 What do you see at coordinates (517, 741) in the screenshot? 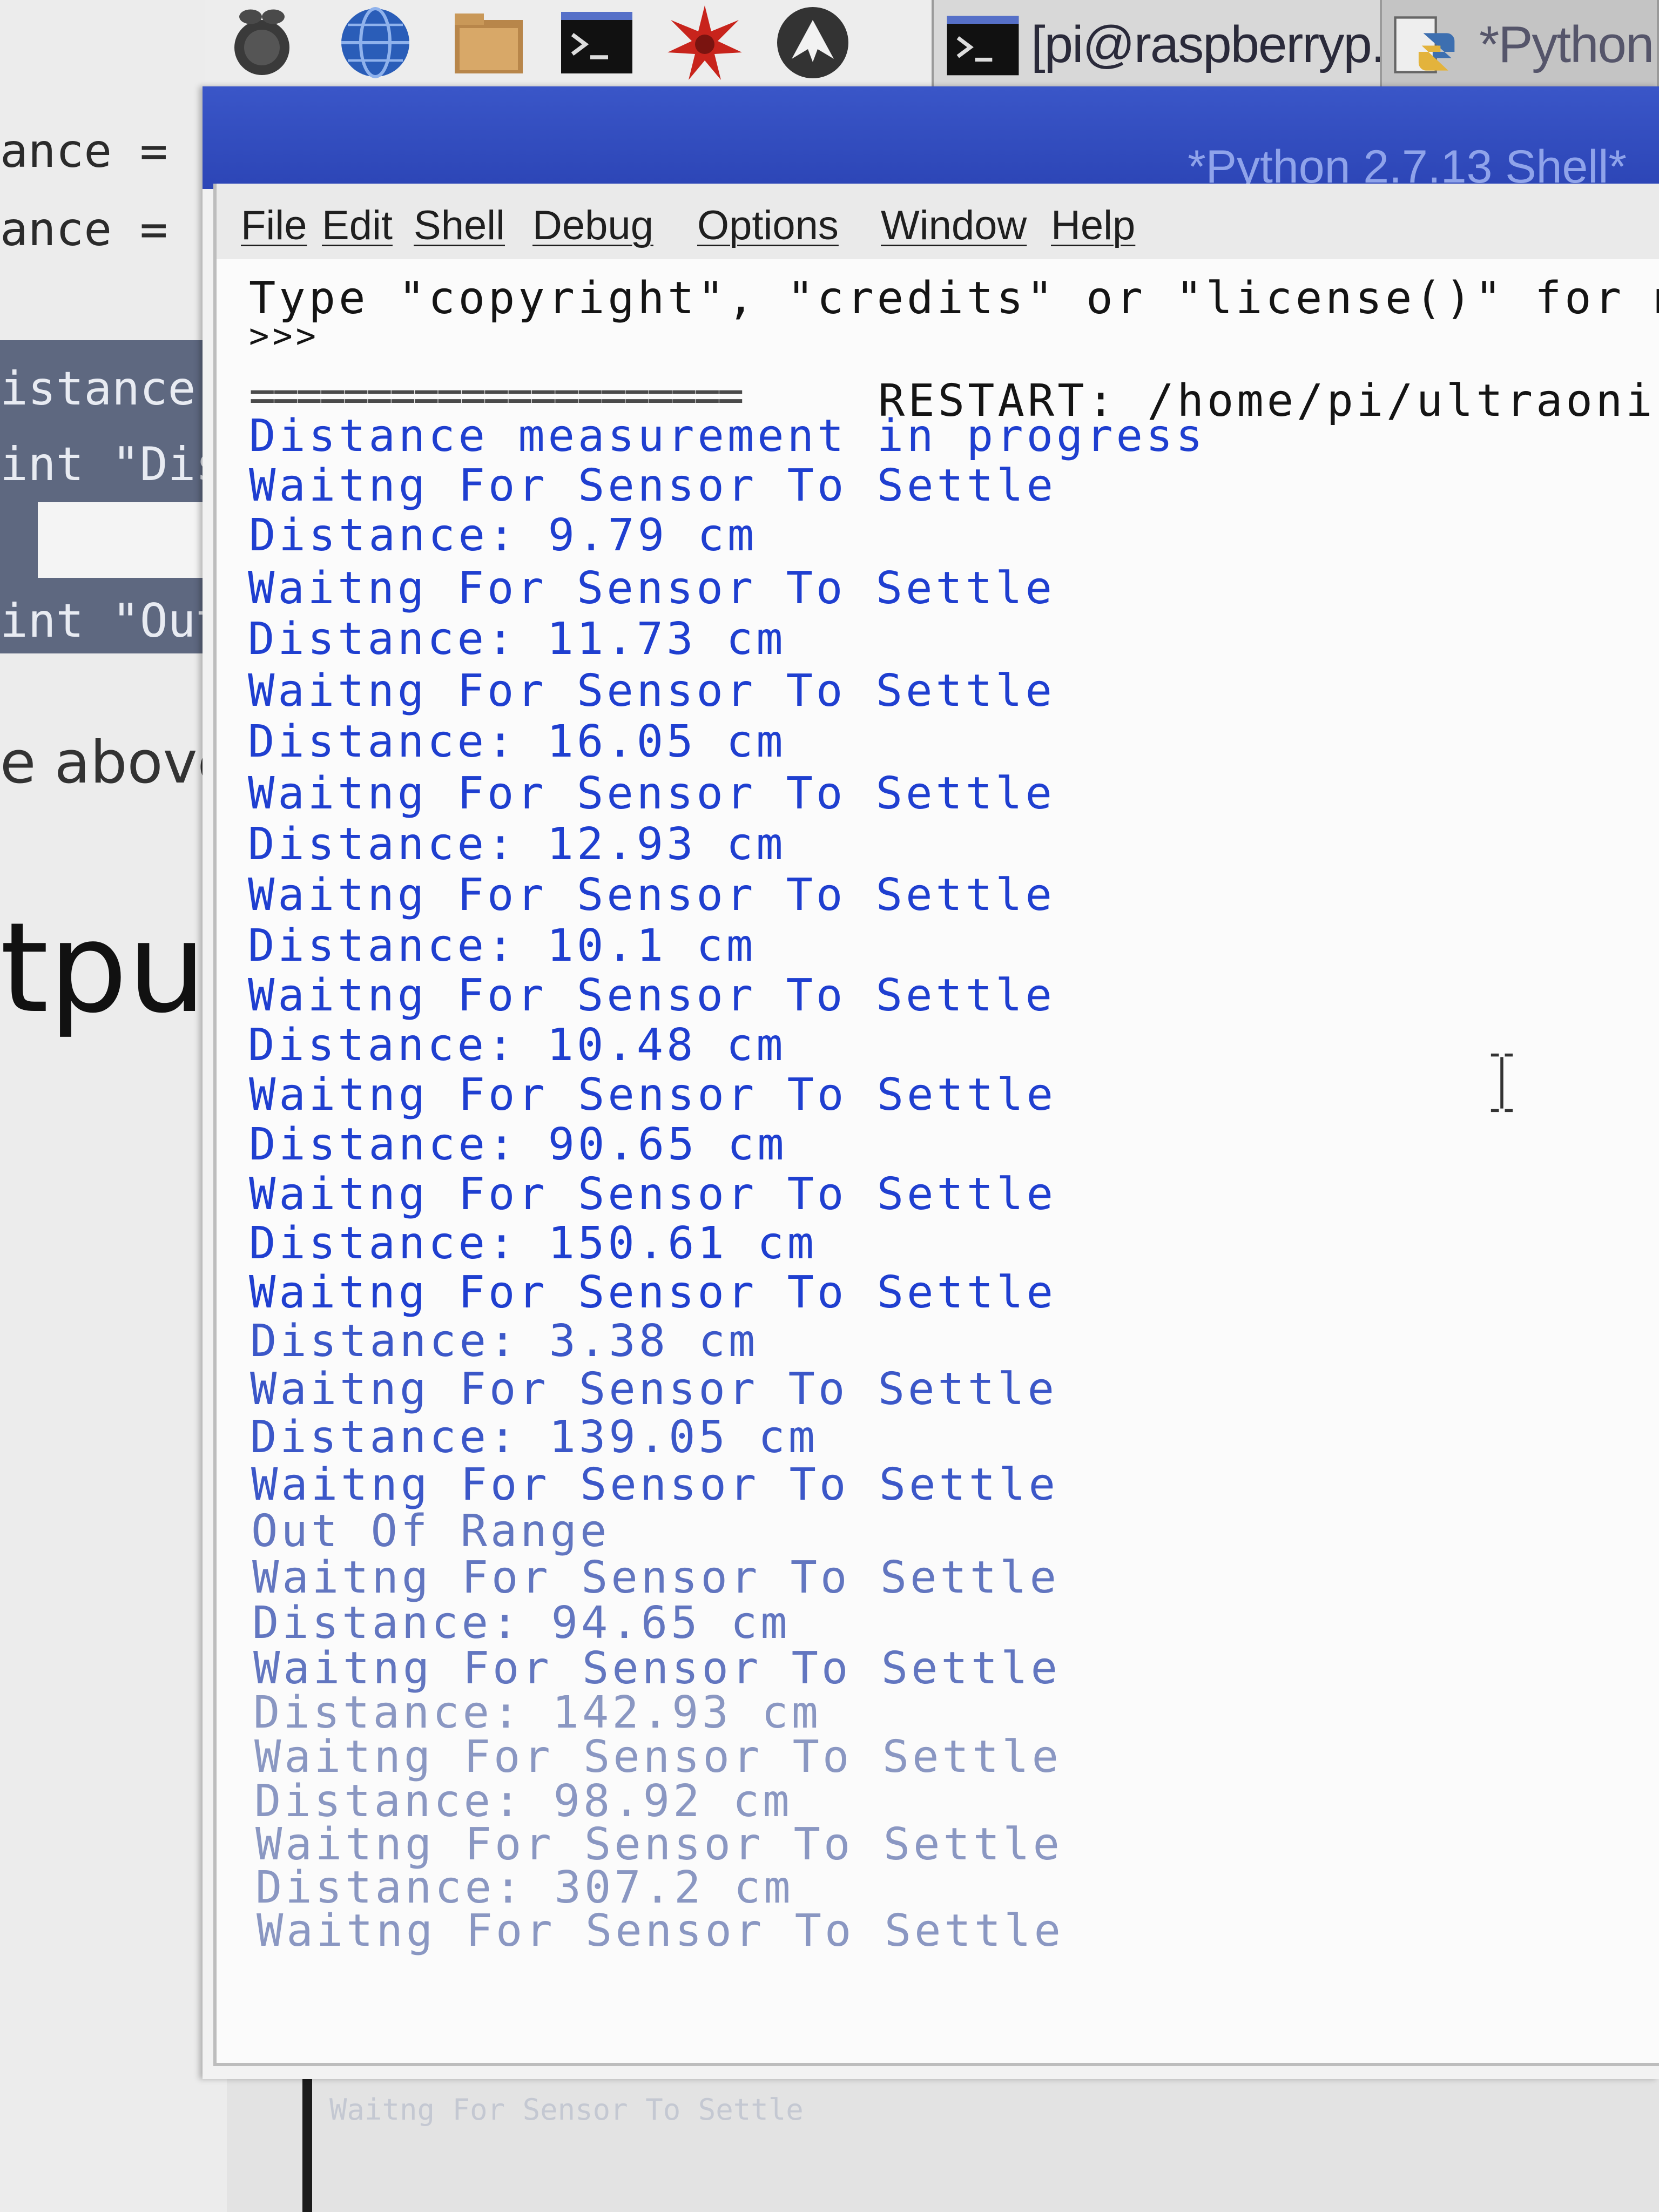
I see `output-line: Distance: 16.05 cm` at bounding box center [517, 741].